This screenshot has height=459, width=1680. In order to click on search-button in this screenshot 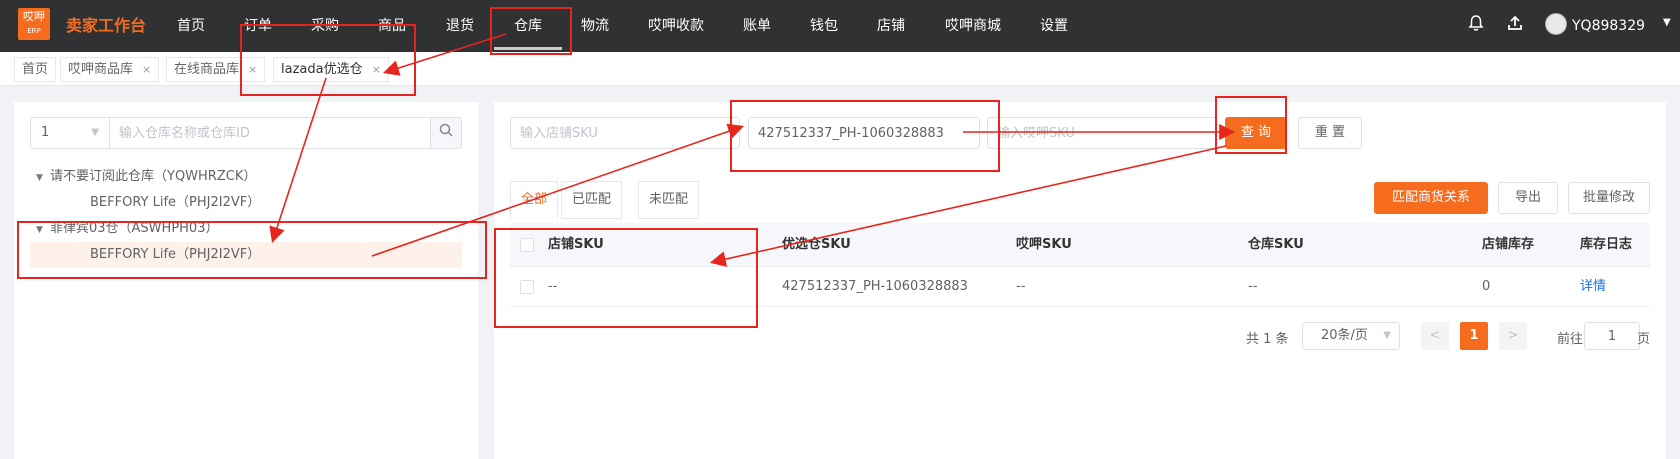, I will do `click(446, 133)`.